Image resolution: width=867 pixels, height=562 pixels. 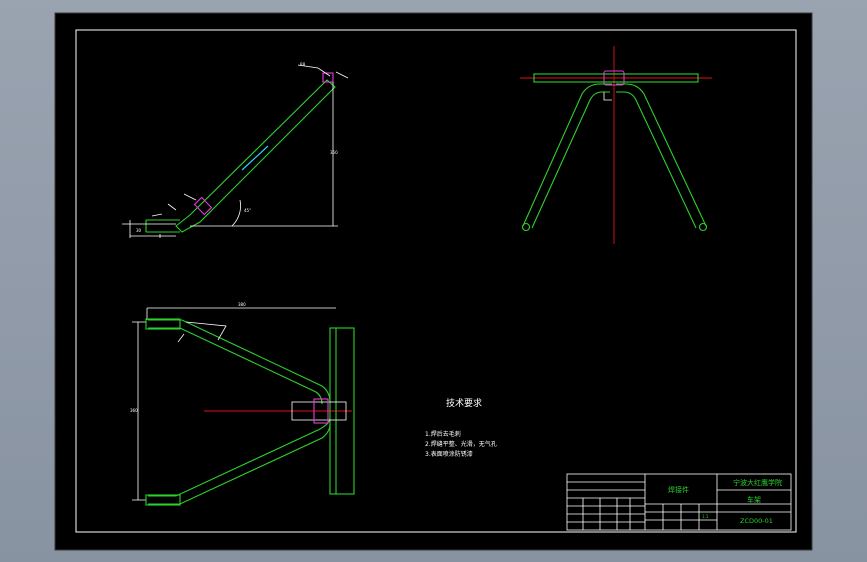 What do you see at coordinates (705, 516) in the screenshot?
I see `scale-value: 1:1` at bounding box center [705, 516].